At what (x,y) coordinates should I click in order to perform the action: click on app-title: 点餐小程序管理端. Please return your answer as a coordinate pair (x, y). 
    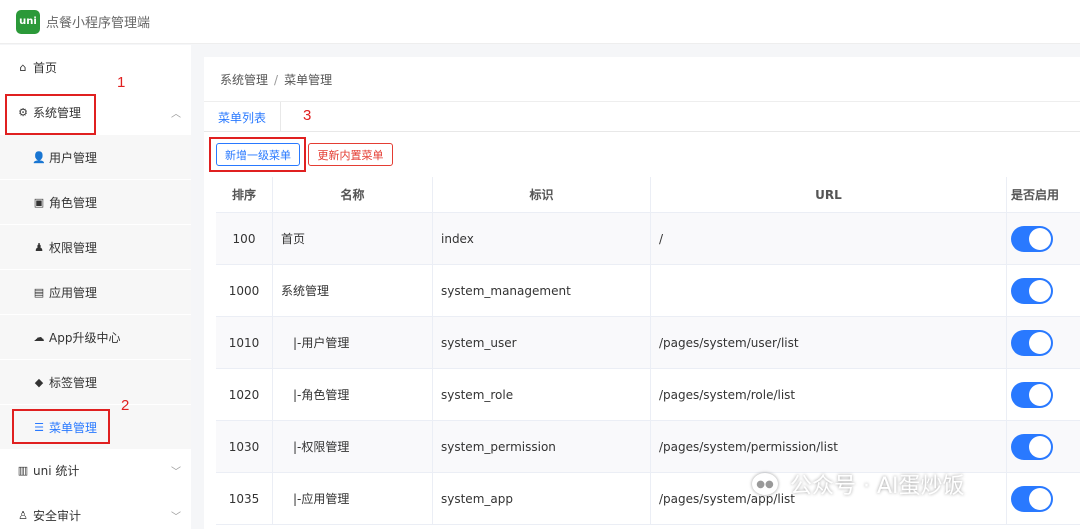
    Looking at the image, I should click on (98, 23).